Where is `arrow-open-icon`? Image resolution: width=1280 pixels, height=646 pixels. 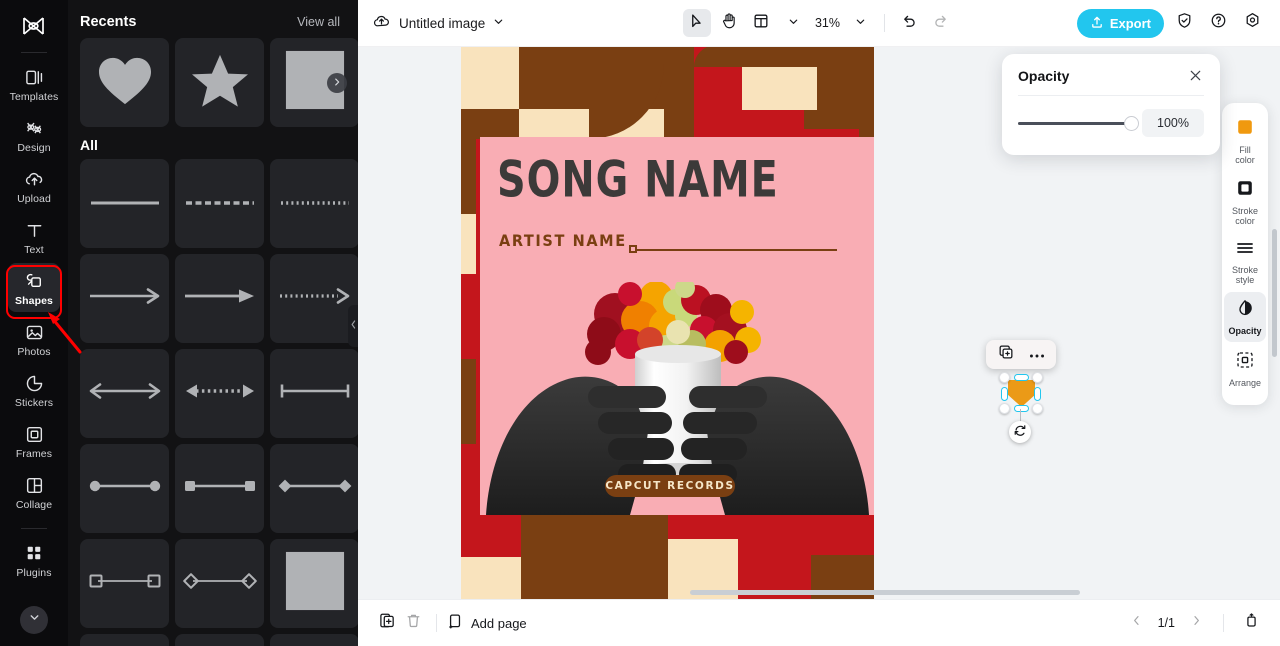 arrow-open-icon is located at coordinates (125, 298).